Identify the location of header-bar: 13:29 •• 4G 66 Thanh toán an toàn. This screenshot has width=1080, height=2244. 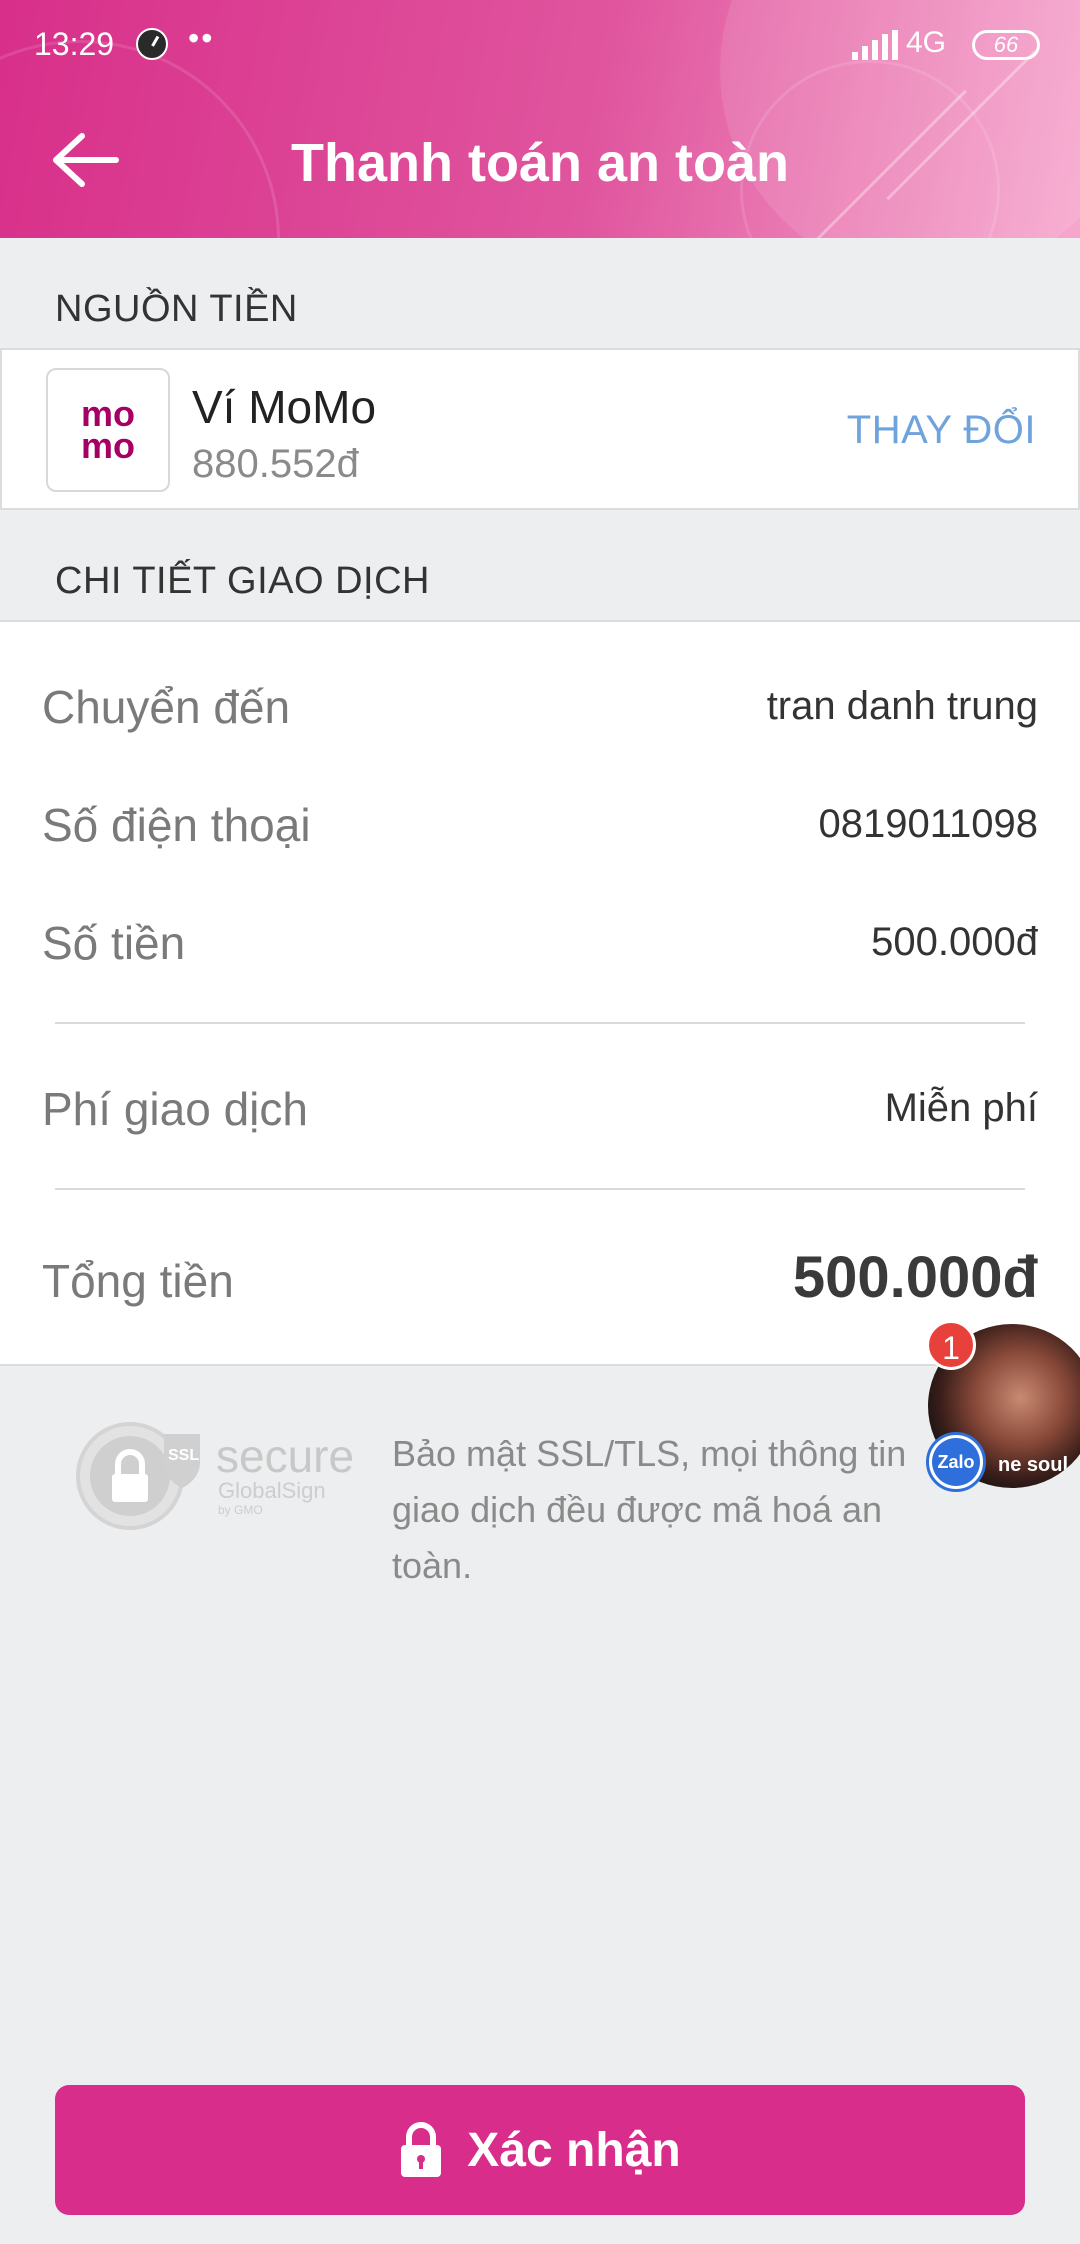
(540, 119).